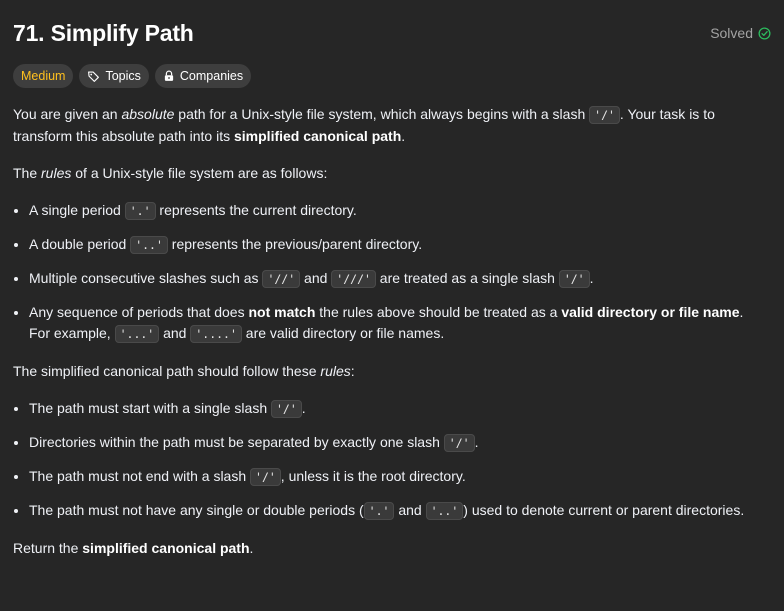  I want to click on companies-label: Companies, so click(211, 76).